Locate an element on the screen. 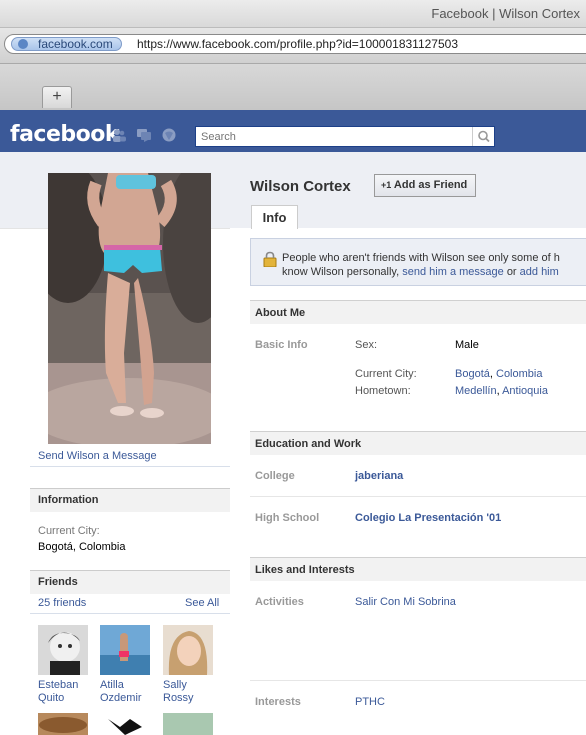 The height and width of the screenshot is (735, 586). add-friend-icon: +1 is located at coordinates (386, 185).